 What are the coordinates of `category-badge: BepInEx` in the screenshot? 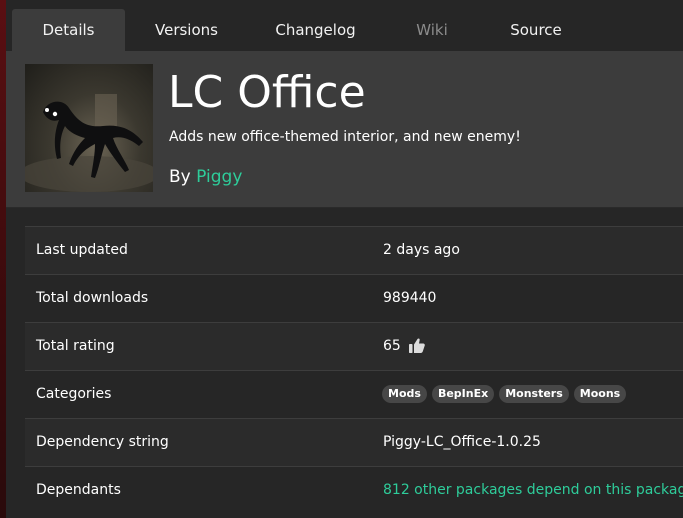 It's located at (463, 394).